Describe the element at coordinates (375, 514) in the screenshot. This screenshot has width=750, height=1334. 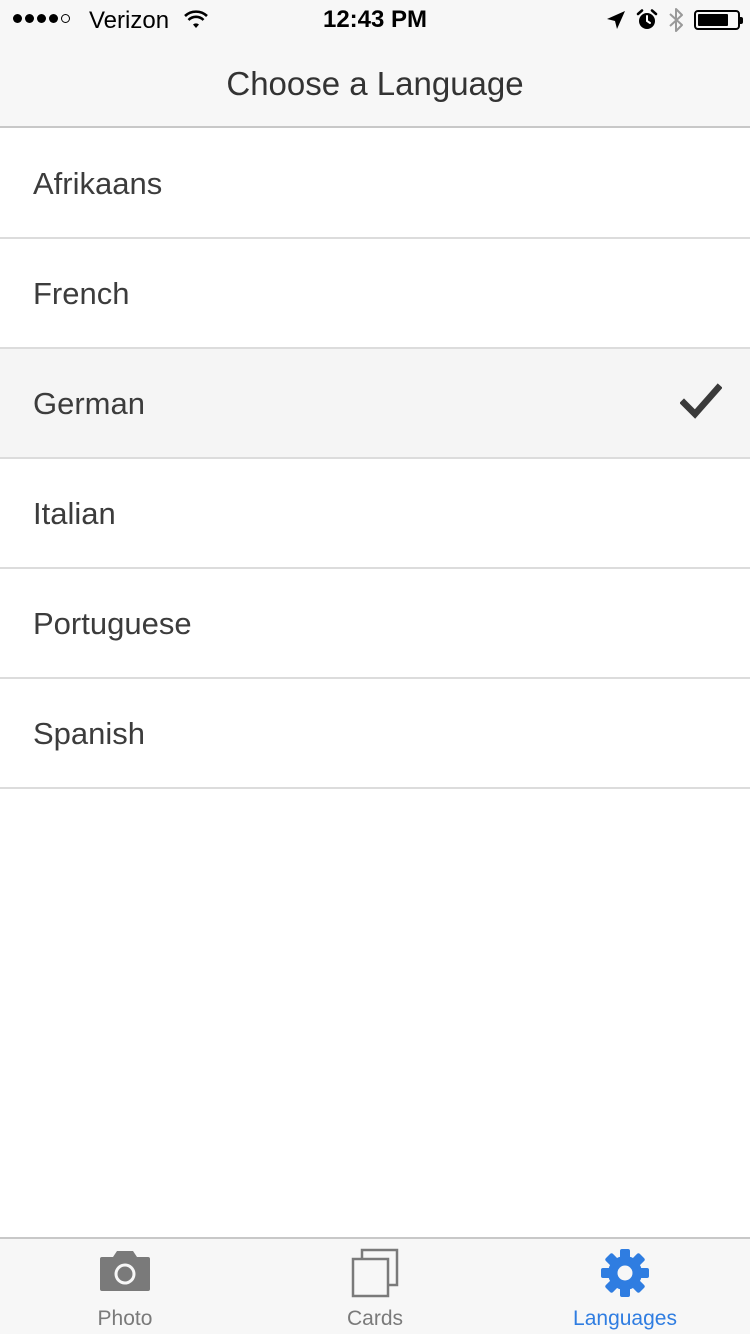
I see `list-item-italian: Italian` at that location.